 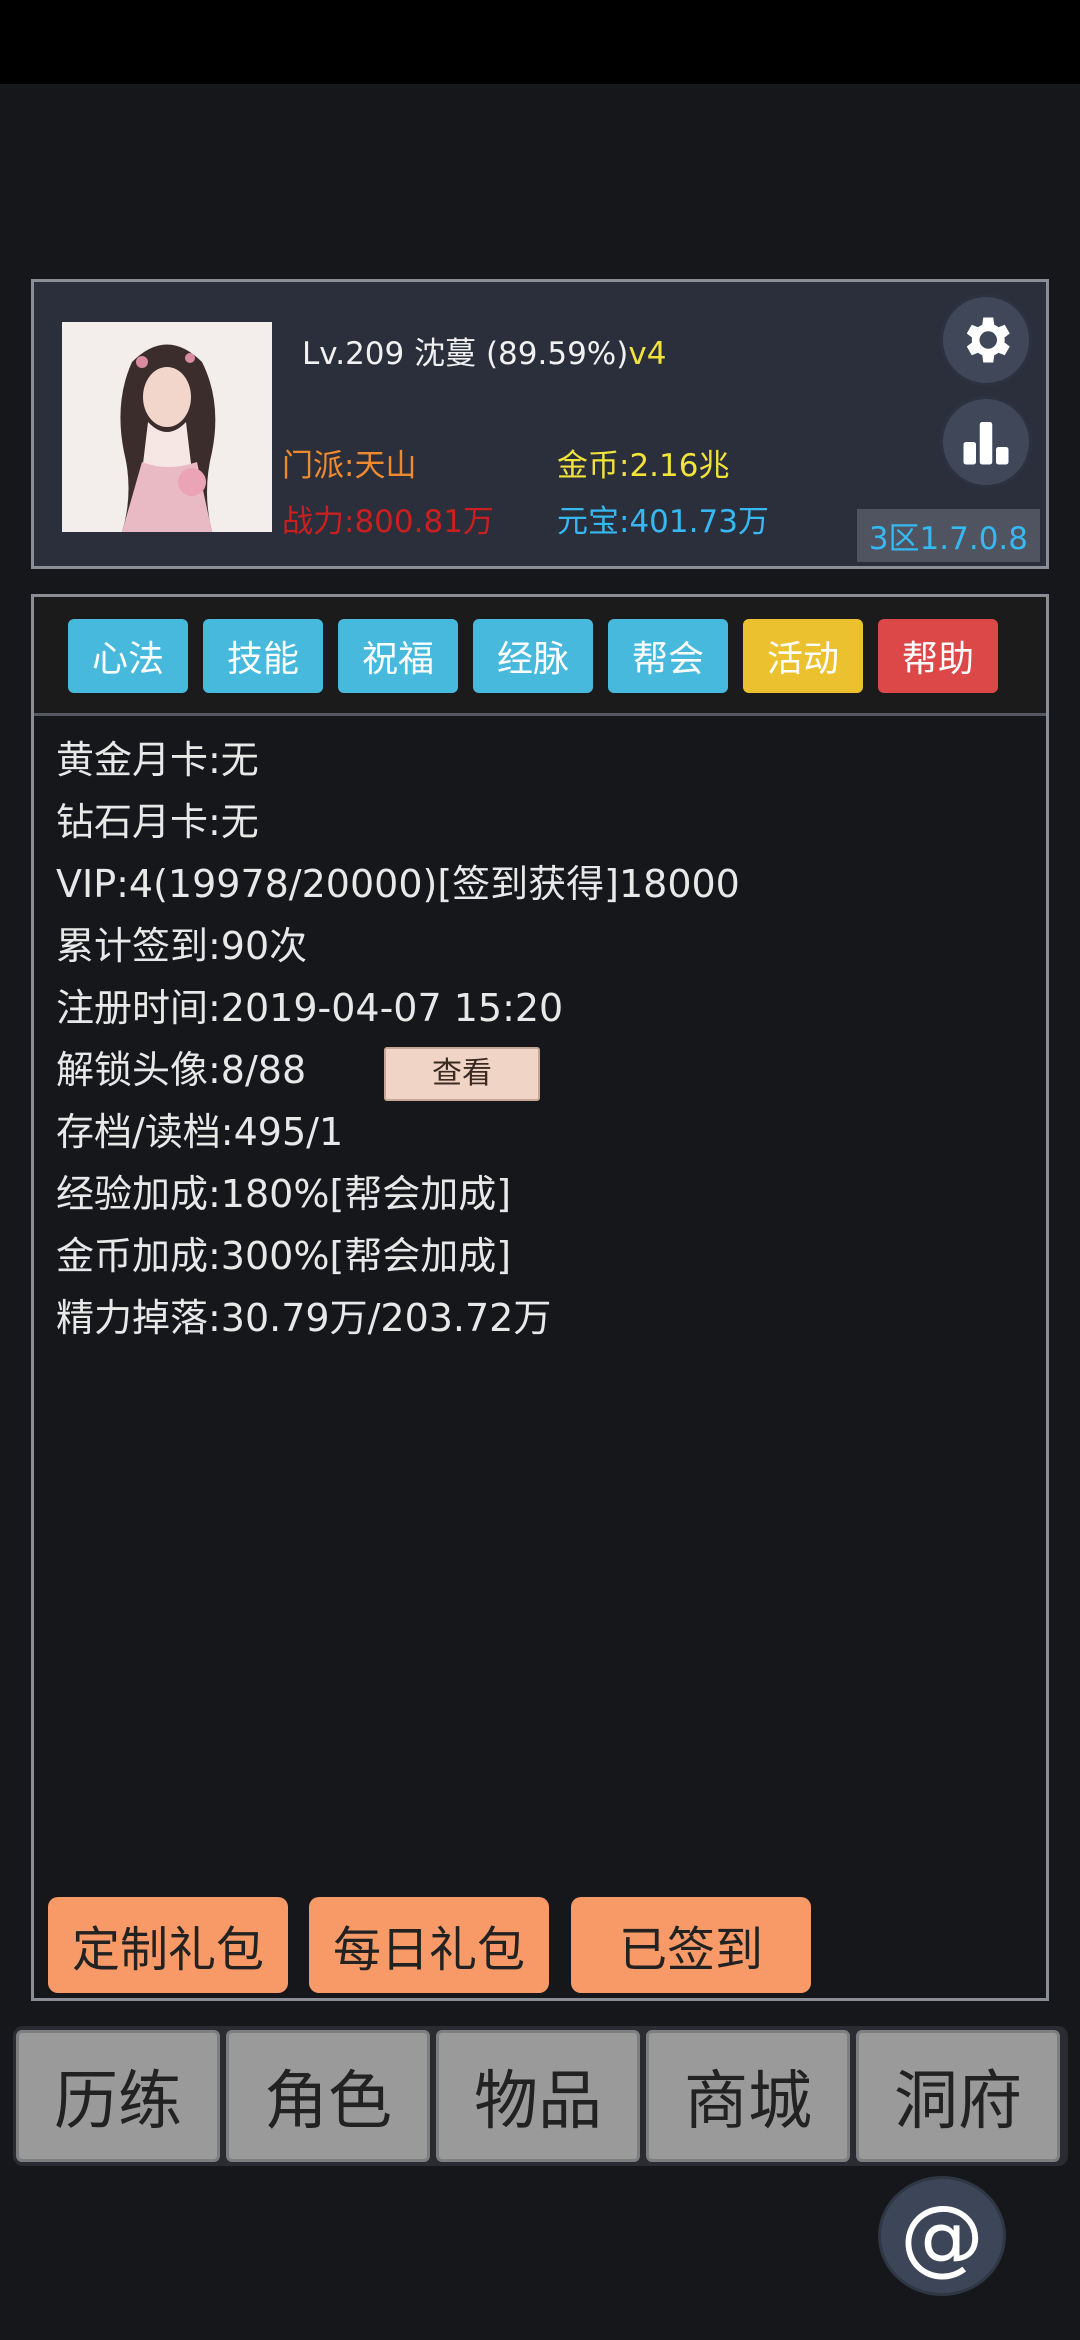 What do you see at coordinates (958, 2096) in the screenshot?
I see `nav-cave: 洞府` at bounding box center [958, 2096].